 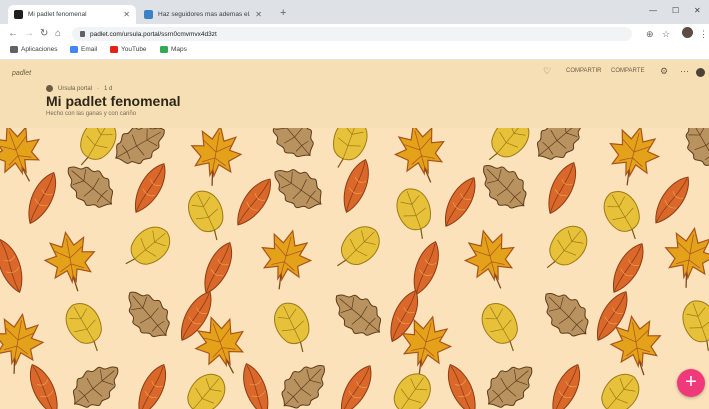 I want to click on bookmark-email: Email, so click(x=83, y=49).